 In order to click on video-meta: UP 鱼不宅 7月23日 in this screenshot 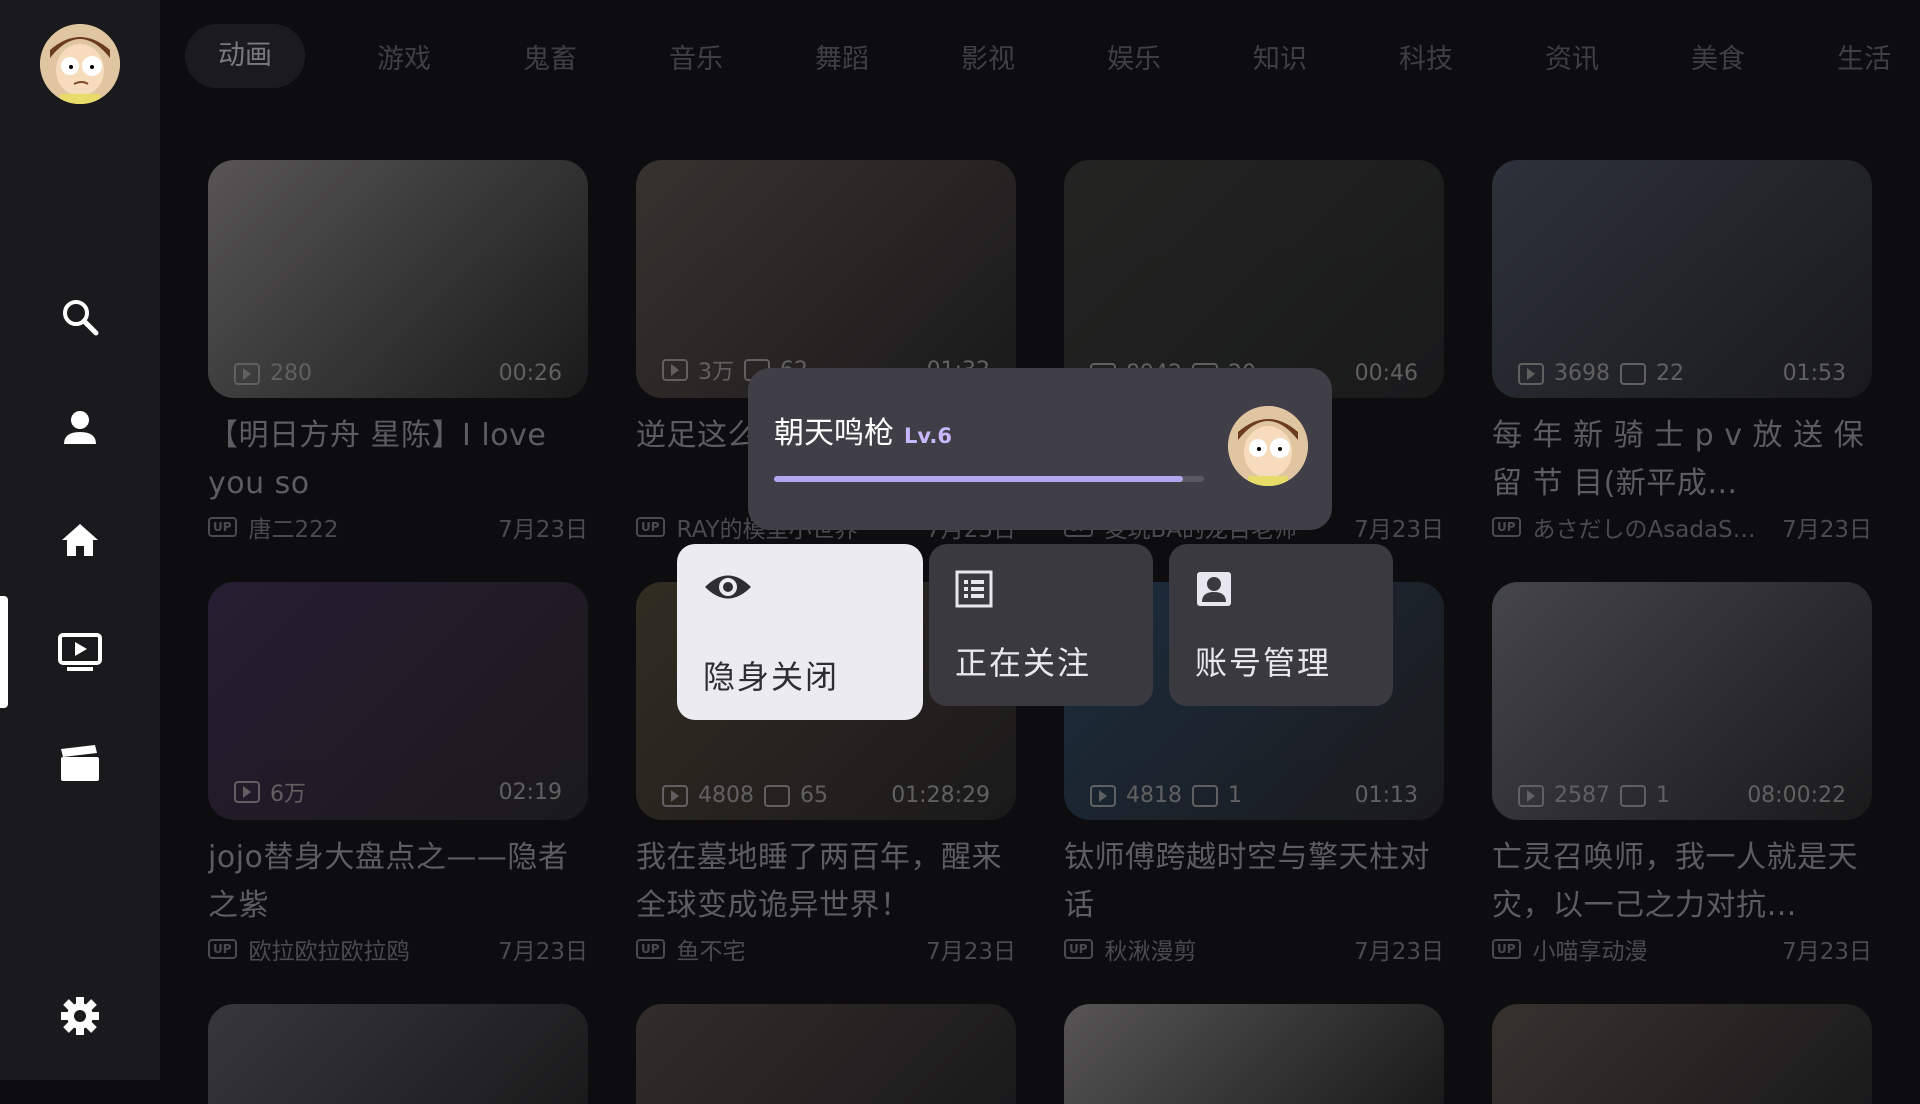, I will do `click(826, 949)`.